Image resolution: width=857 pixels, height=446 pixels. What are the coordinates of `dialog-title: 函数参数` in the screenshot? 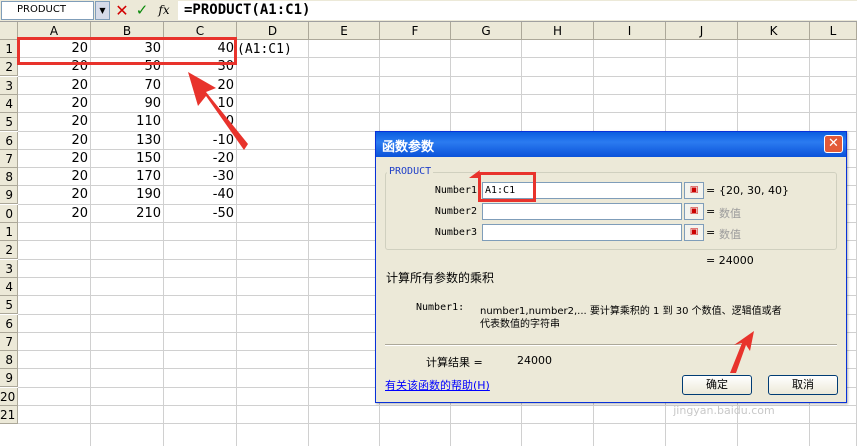 It's located at (611, 144).